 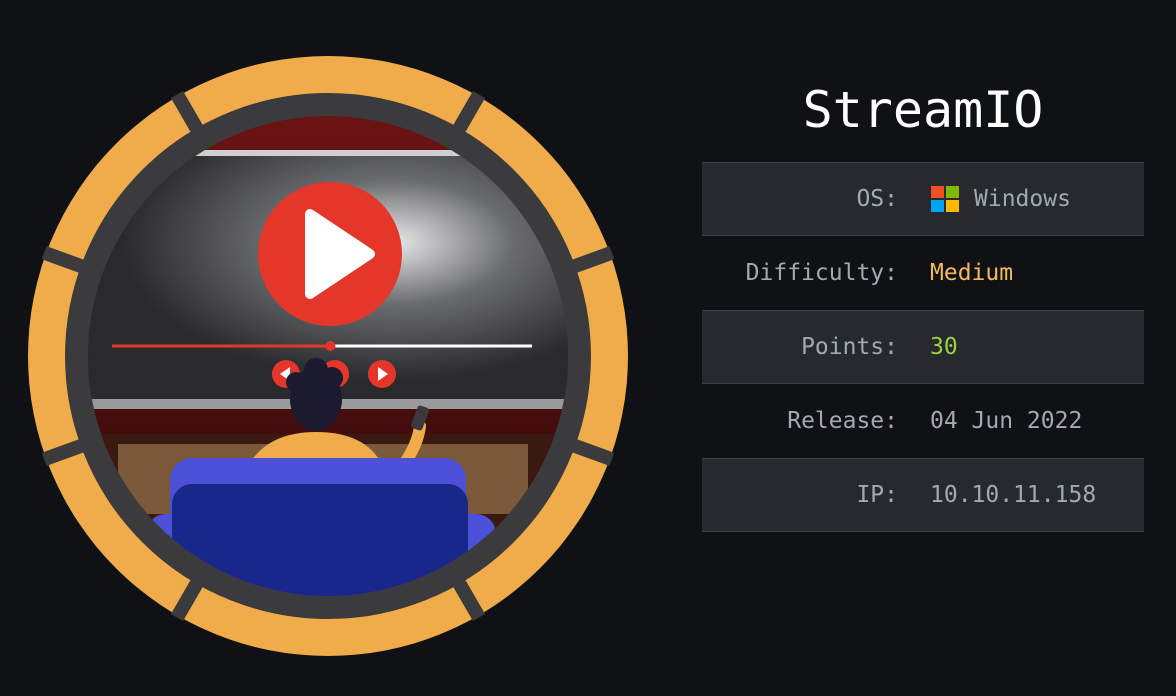 I want to click on os-value-wrapper: Windows, so click(x=1000, y=199).